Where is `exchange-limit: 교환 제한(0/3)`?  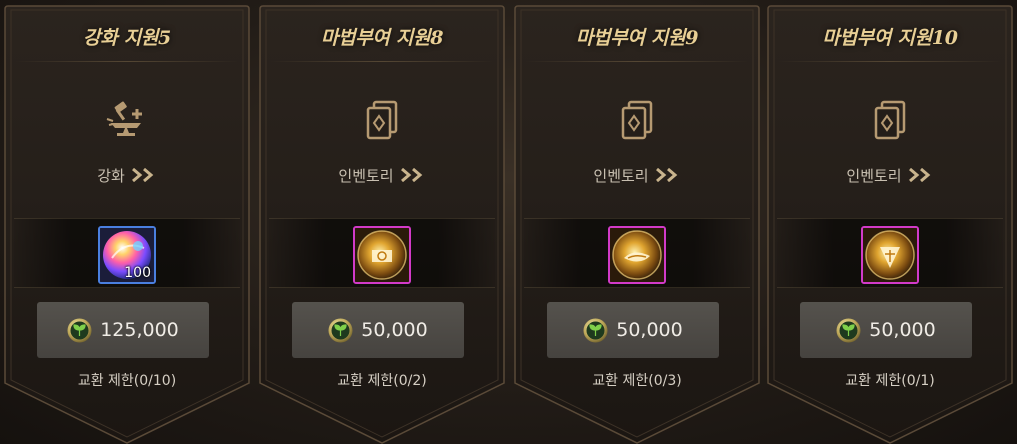
exchange-limit: 교환 제한(0/3) is located at coordinates (637, 381).